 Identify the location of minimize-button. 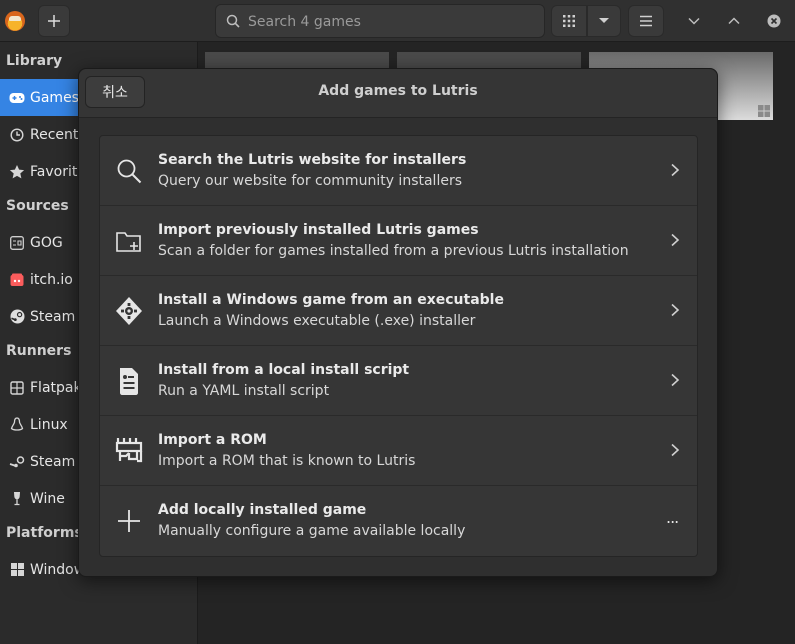
(694, 21).